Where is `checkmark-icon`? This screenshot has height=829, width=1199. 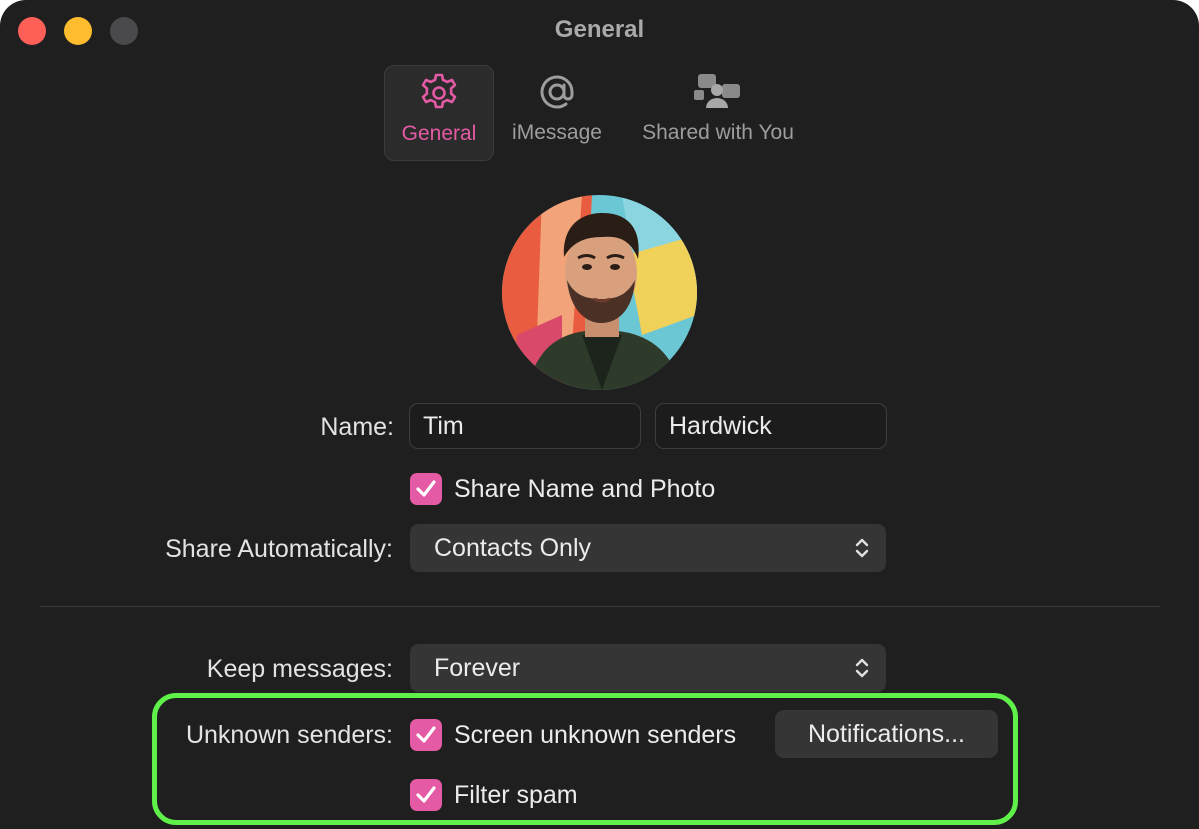
checkmark-icon is located at coordinates (426, 488).